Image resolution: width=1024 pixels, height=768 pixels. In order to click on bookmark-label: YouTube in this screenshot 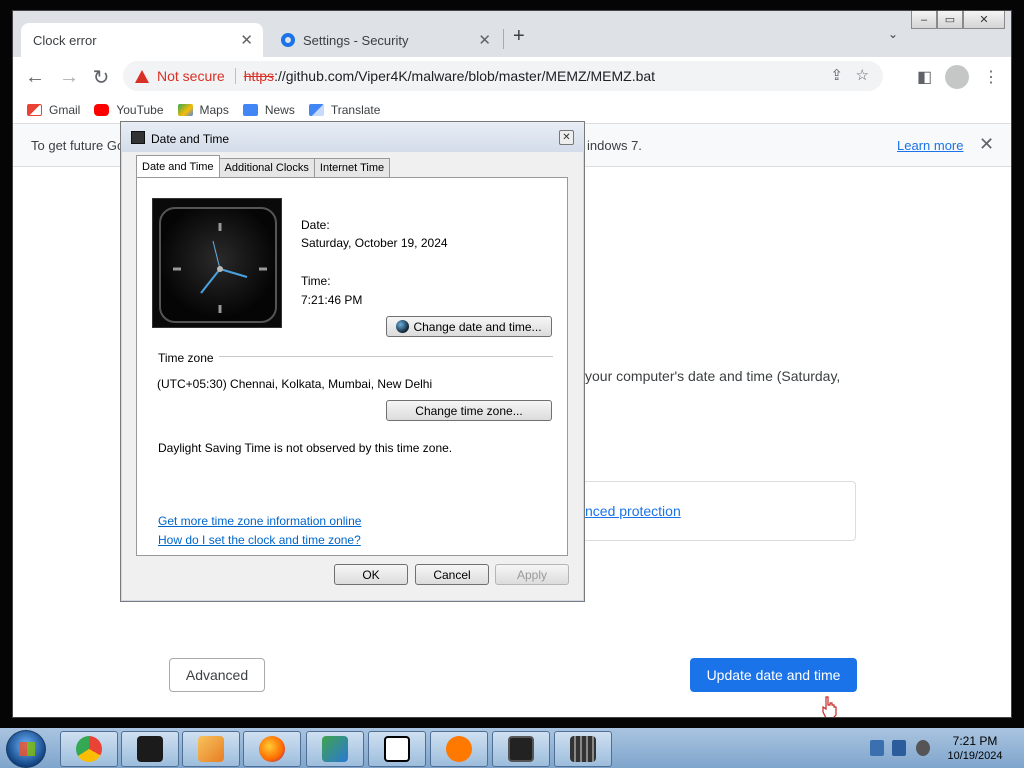, I will do `click(140, 110)`.